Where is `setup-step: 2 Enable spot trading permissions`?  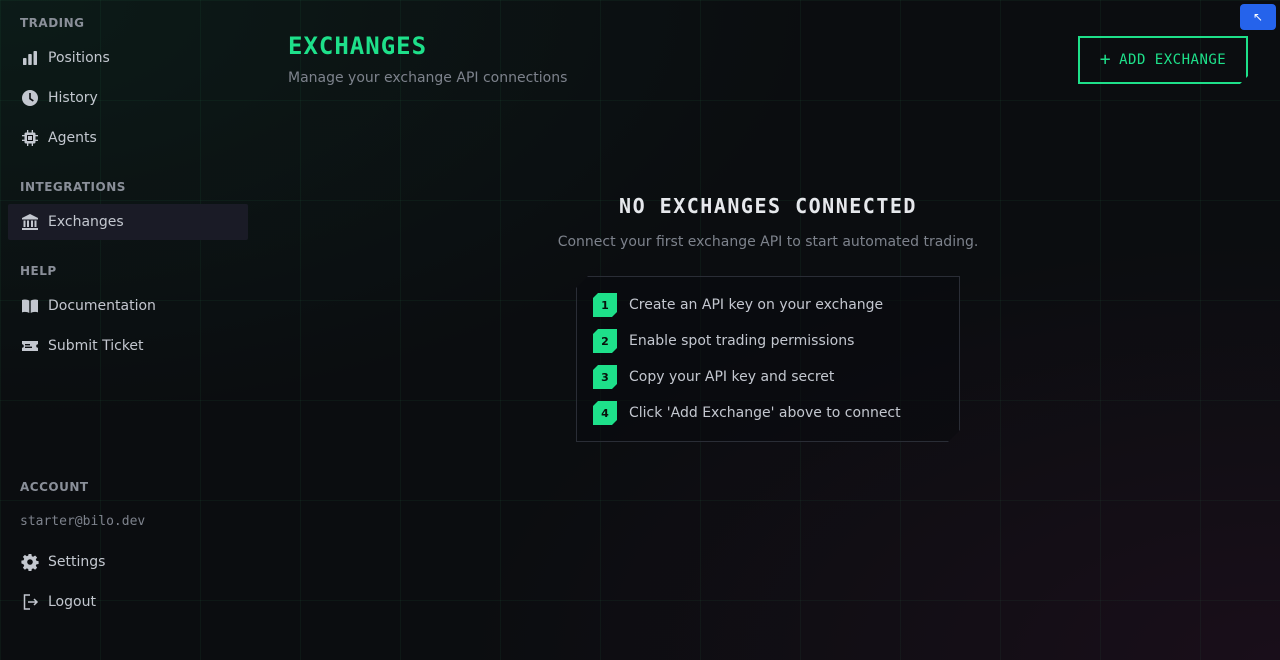 setup-step: 2 Enable spot trading permissions is located at coordinates (723, 341).